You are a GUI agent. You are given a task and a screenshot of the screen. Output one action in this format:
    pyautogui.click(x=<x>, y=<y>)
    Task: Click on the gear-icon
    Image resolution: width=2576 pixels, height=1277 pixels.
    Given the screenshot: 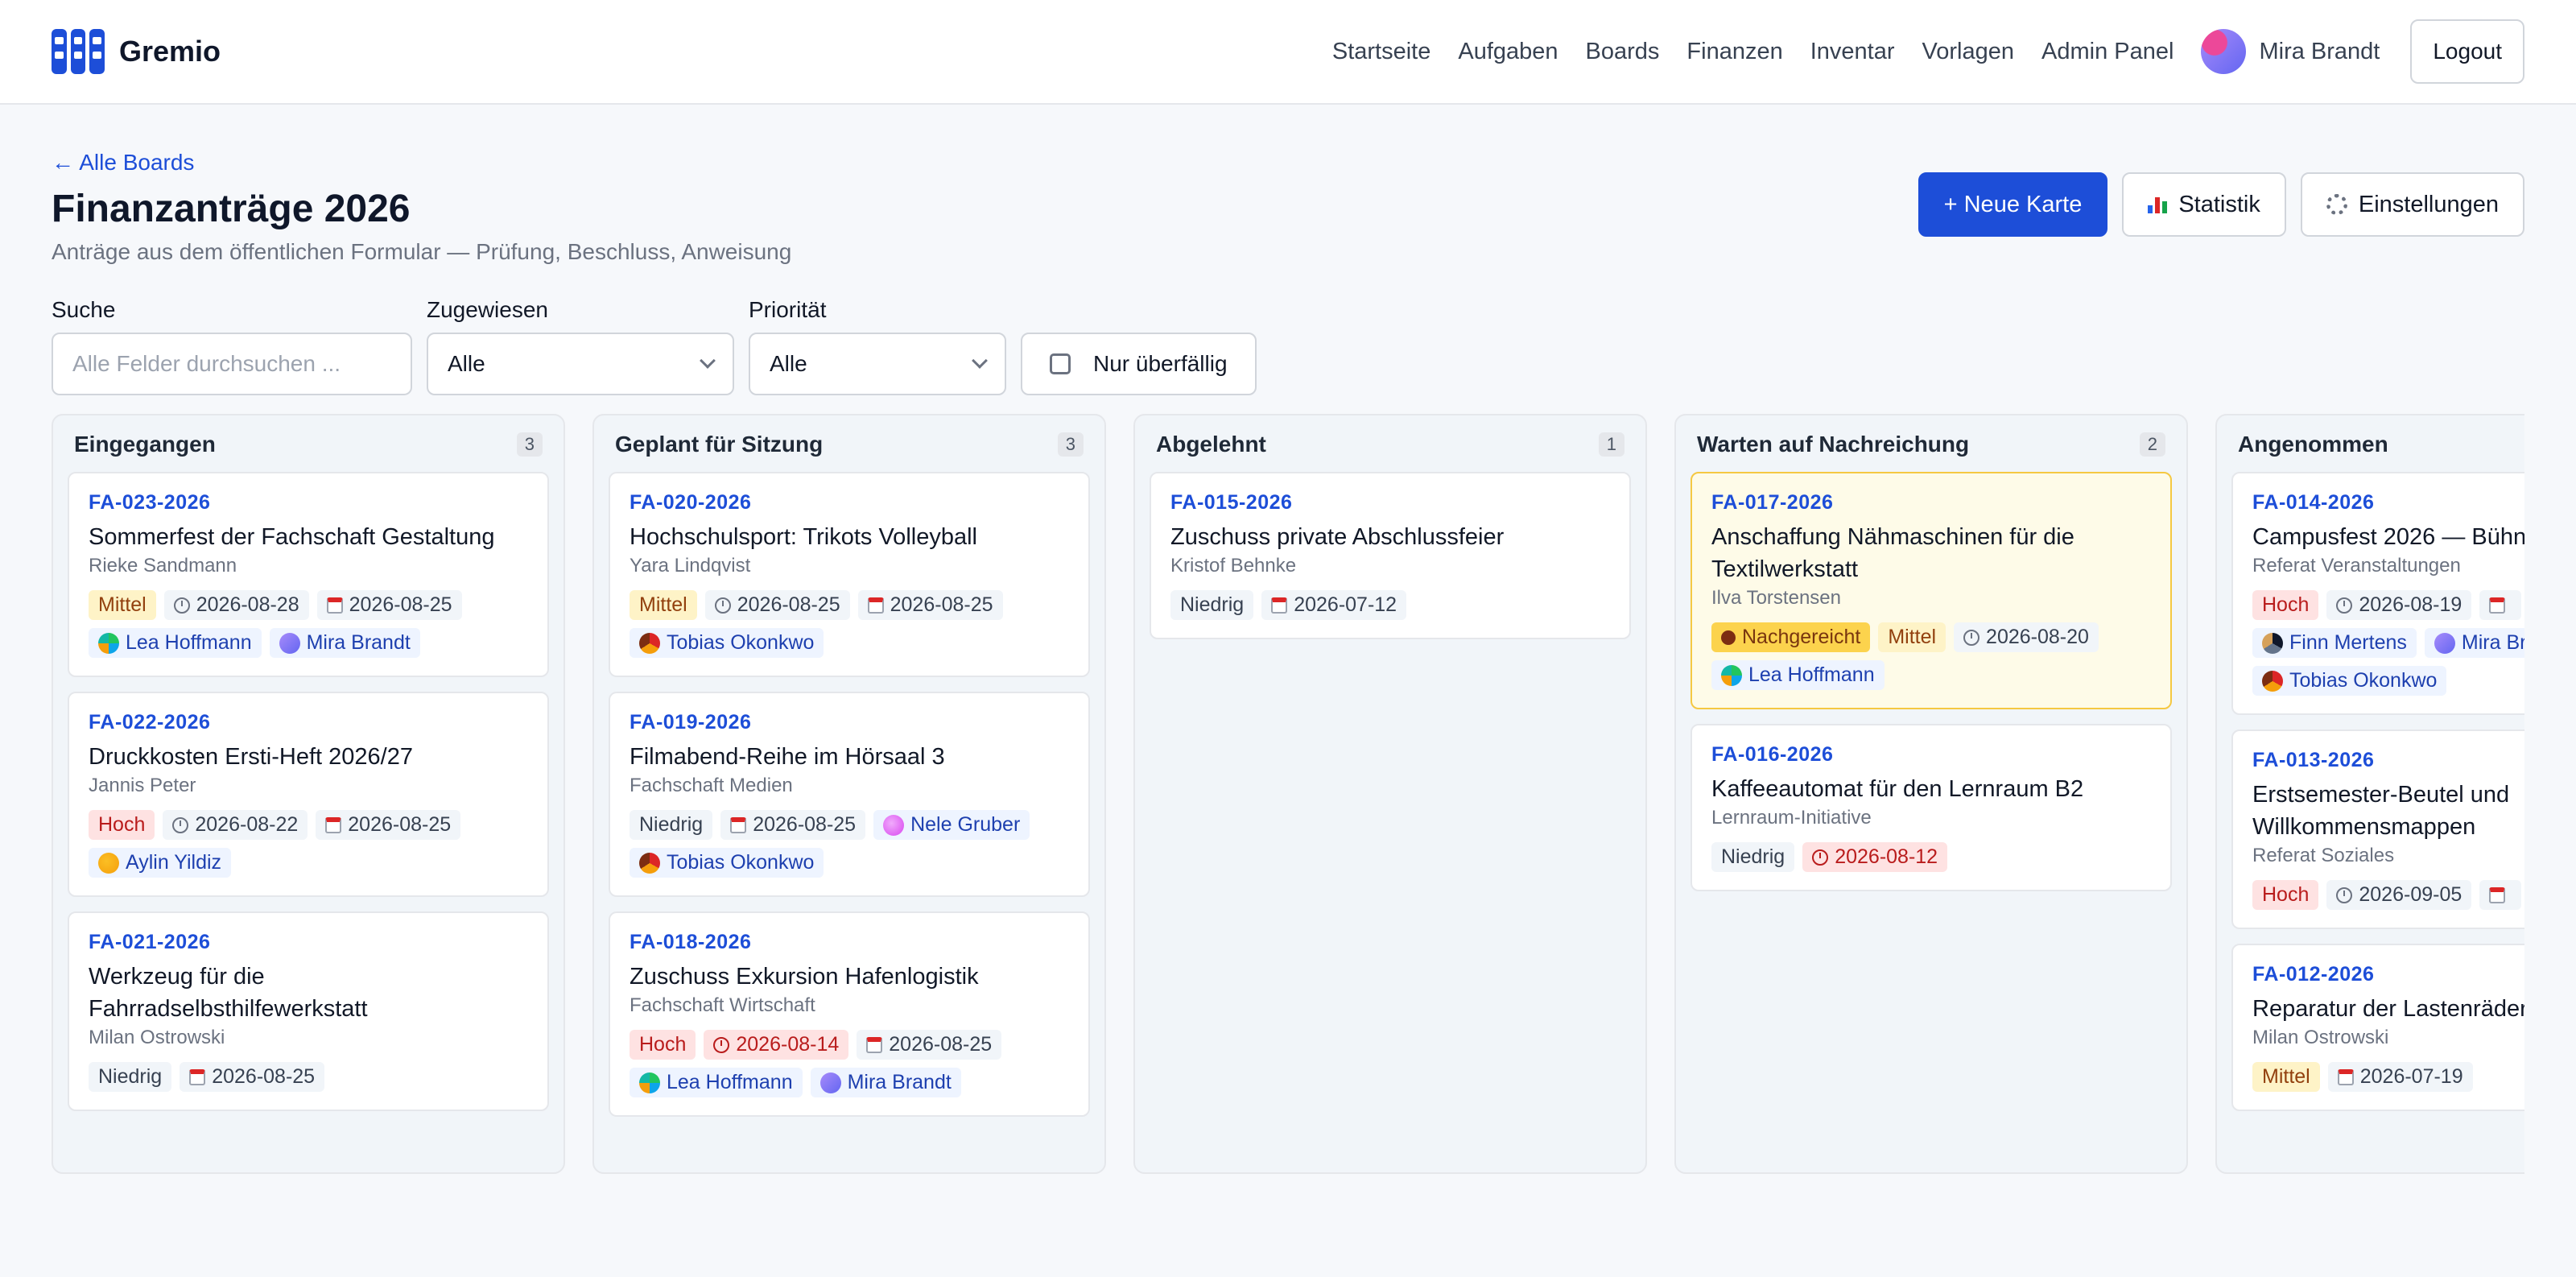 What is the action you would take?
    pyautogui.click(x=2336, y=204)
    